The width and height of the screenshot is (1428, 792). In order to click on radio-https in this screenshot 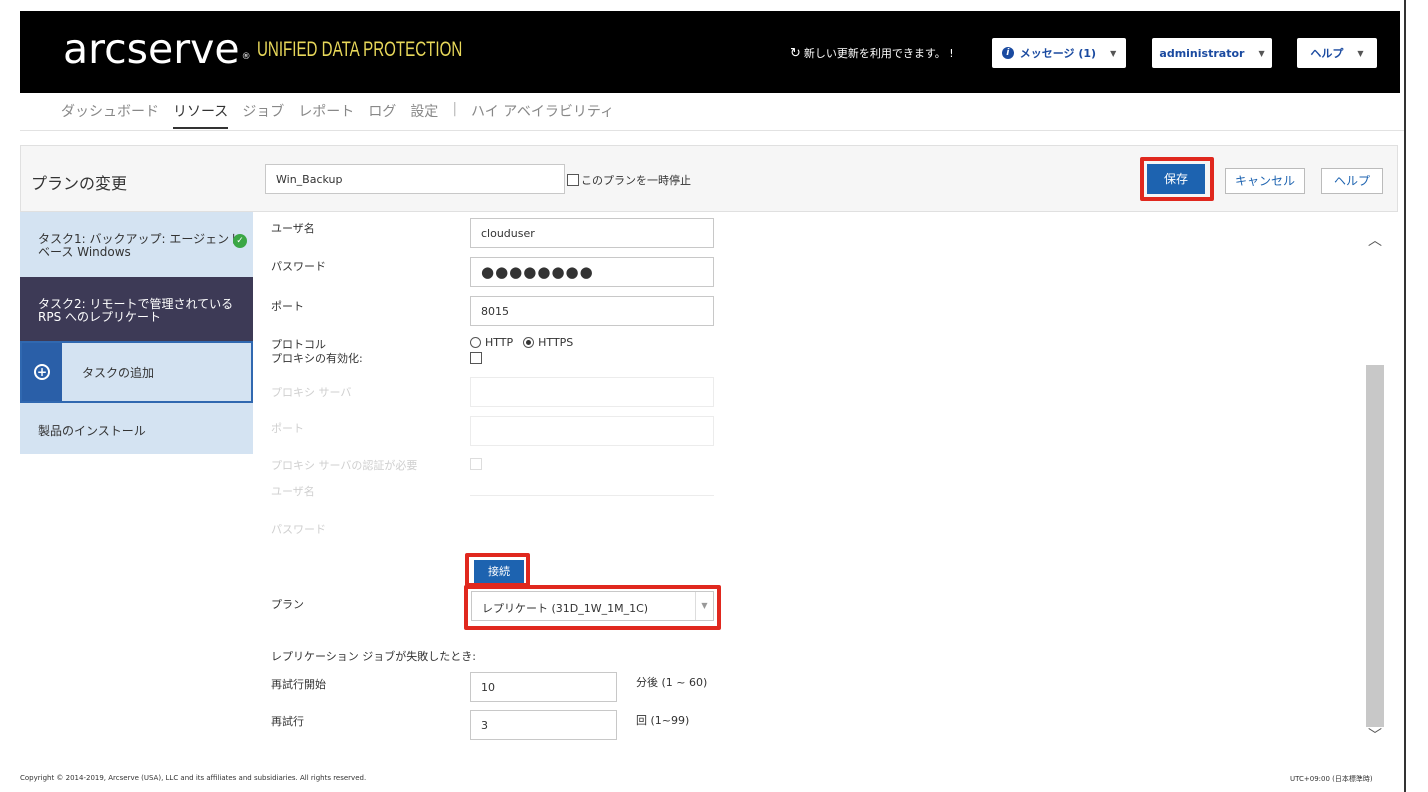, I will do `click(529, 342)`.